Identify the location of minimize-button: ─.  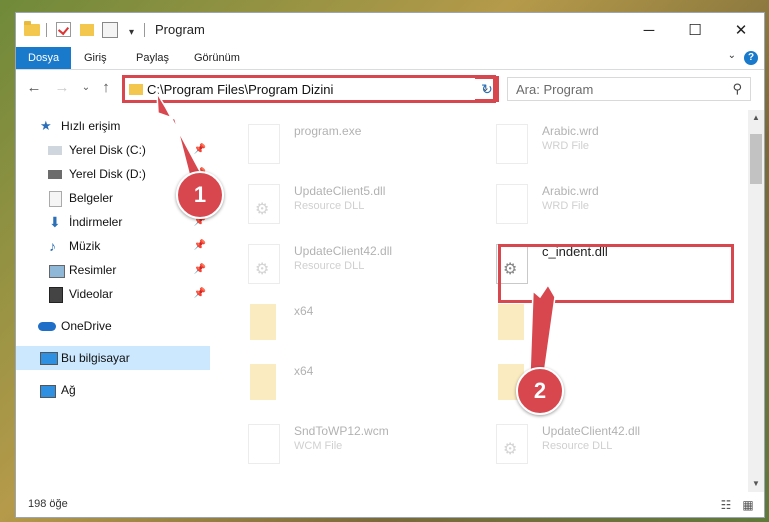
(649, 30).